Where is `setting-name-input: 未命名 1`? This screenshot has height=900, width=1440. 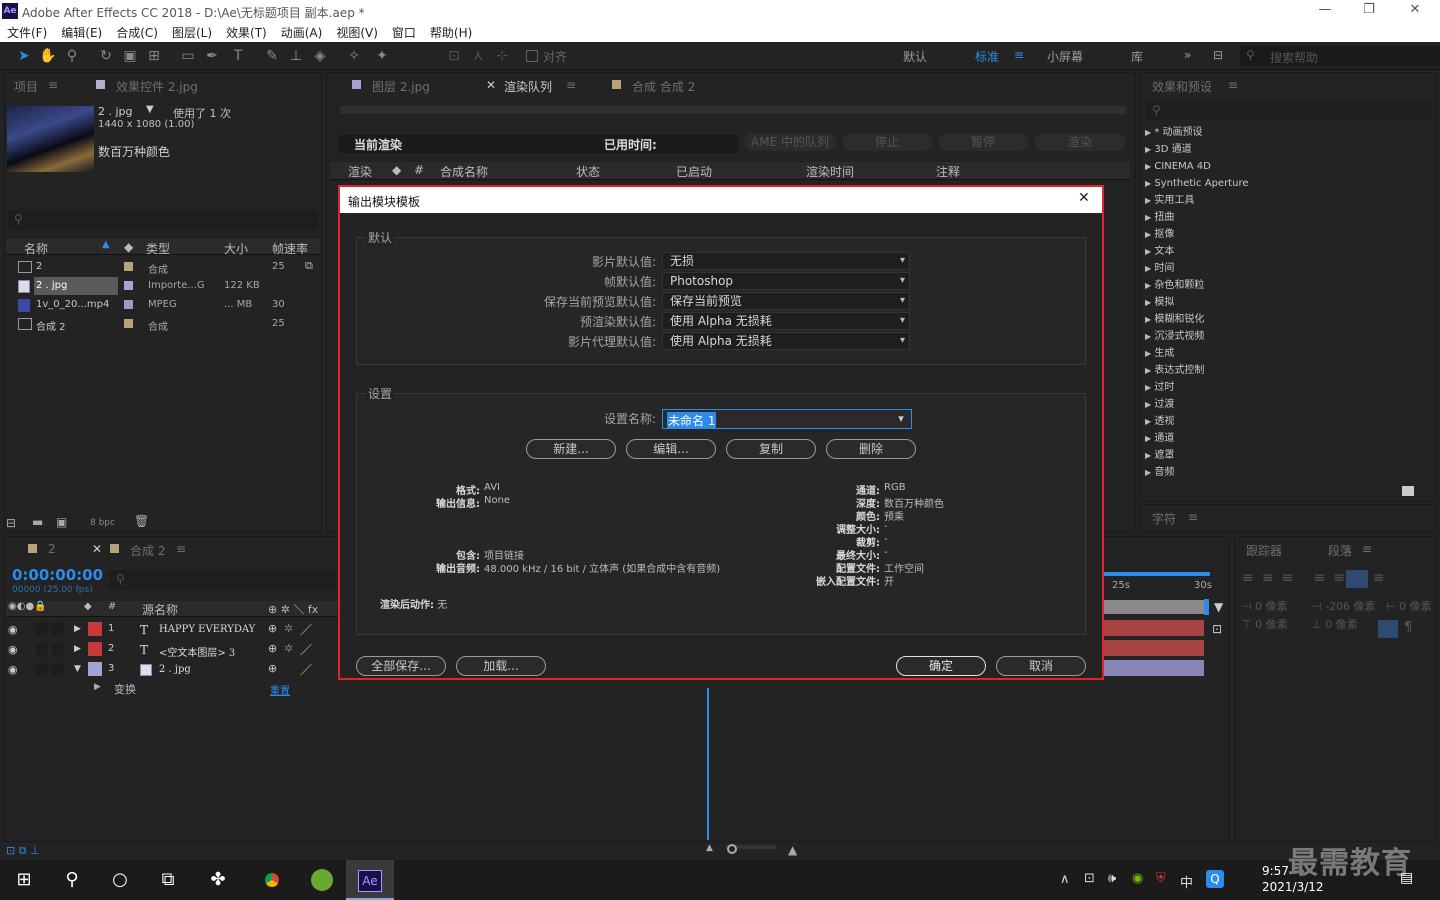 setting-name-input: 未命名 1 is located at coordinates (692, 420).